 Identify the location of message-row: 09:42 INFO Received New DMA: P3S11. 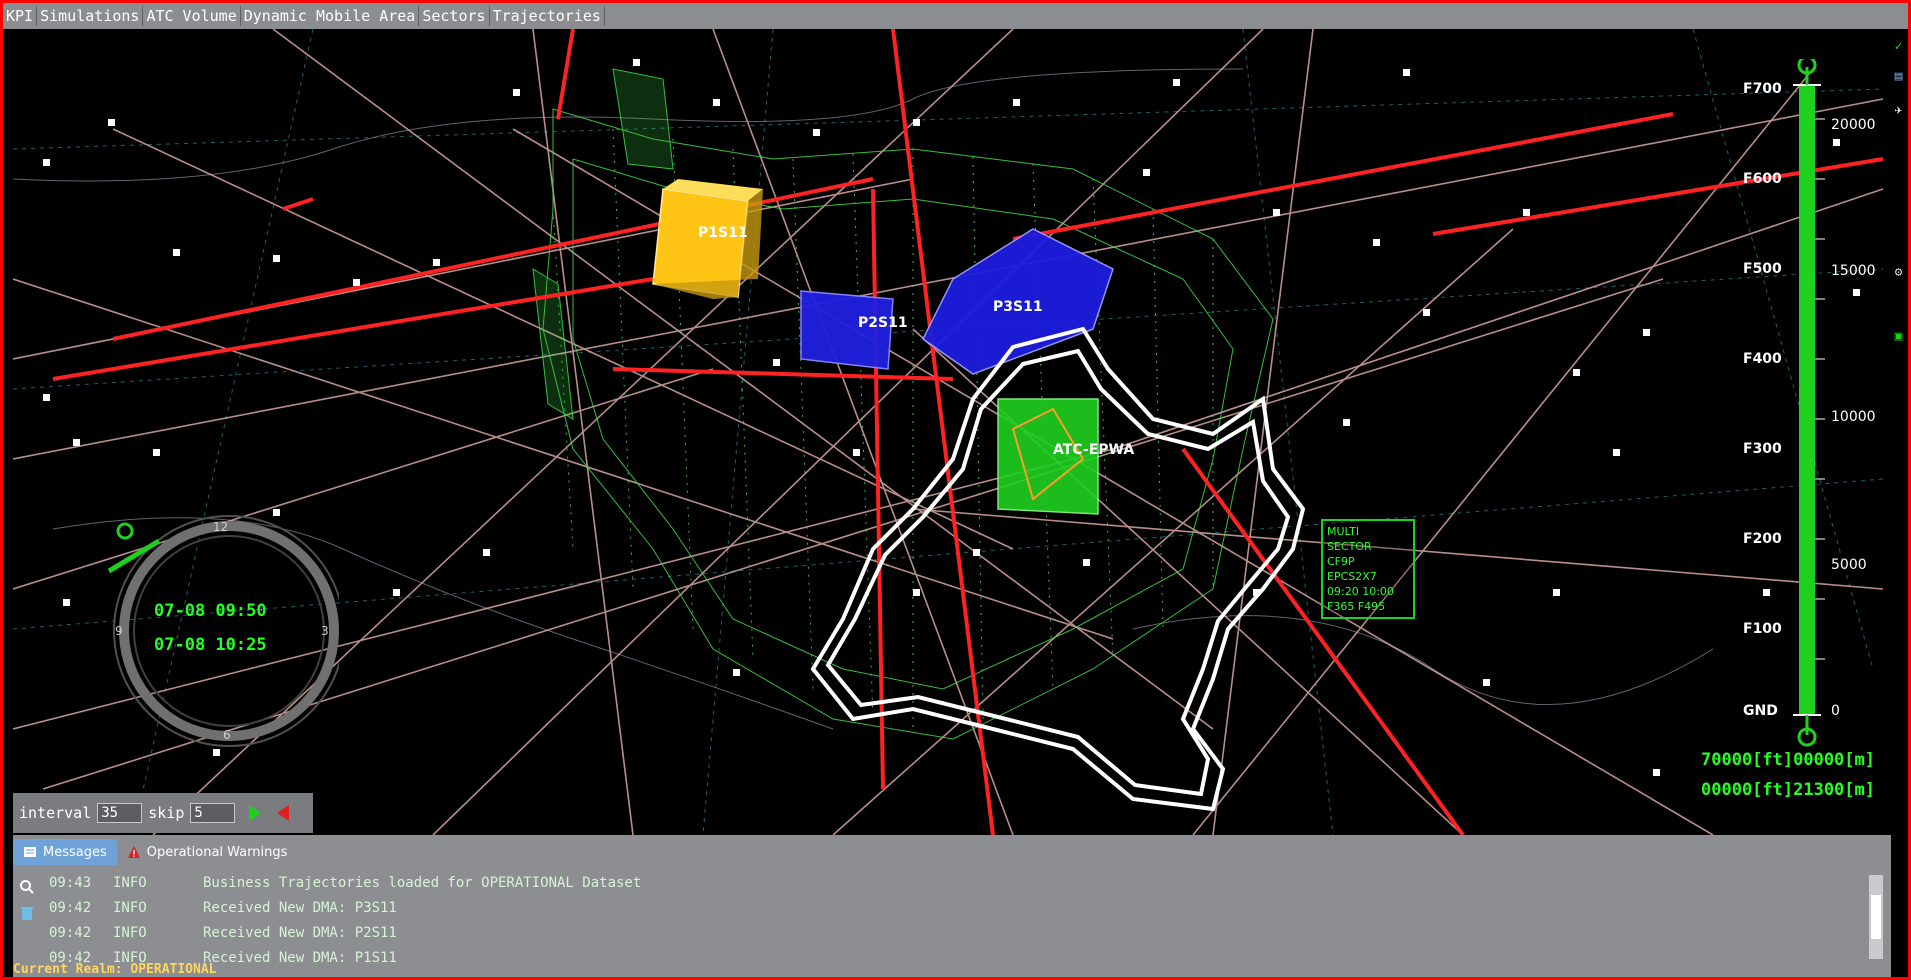
(949, 912).